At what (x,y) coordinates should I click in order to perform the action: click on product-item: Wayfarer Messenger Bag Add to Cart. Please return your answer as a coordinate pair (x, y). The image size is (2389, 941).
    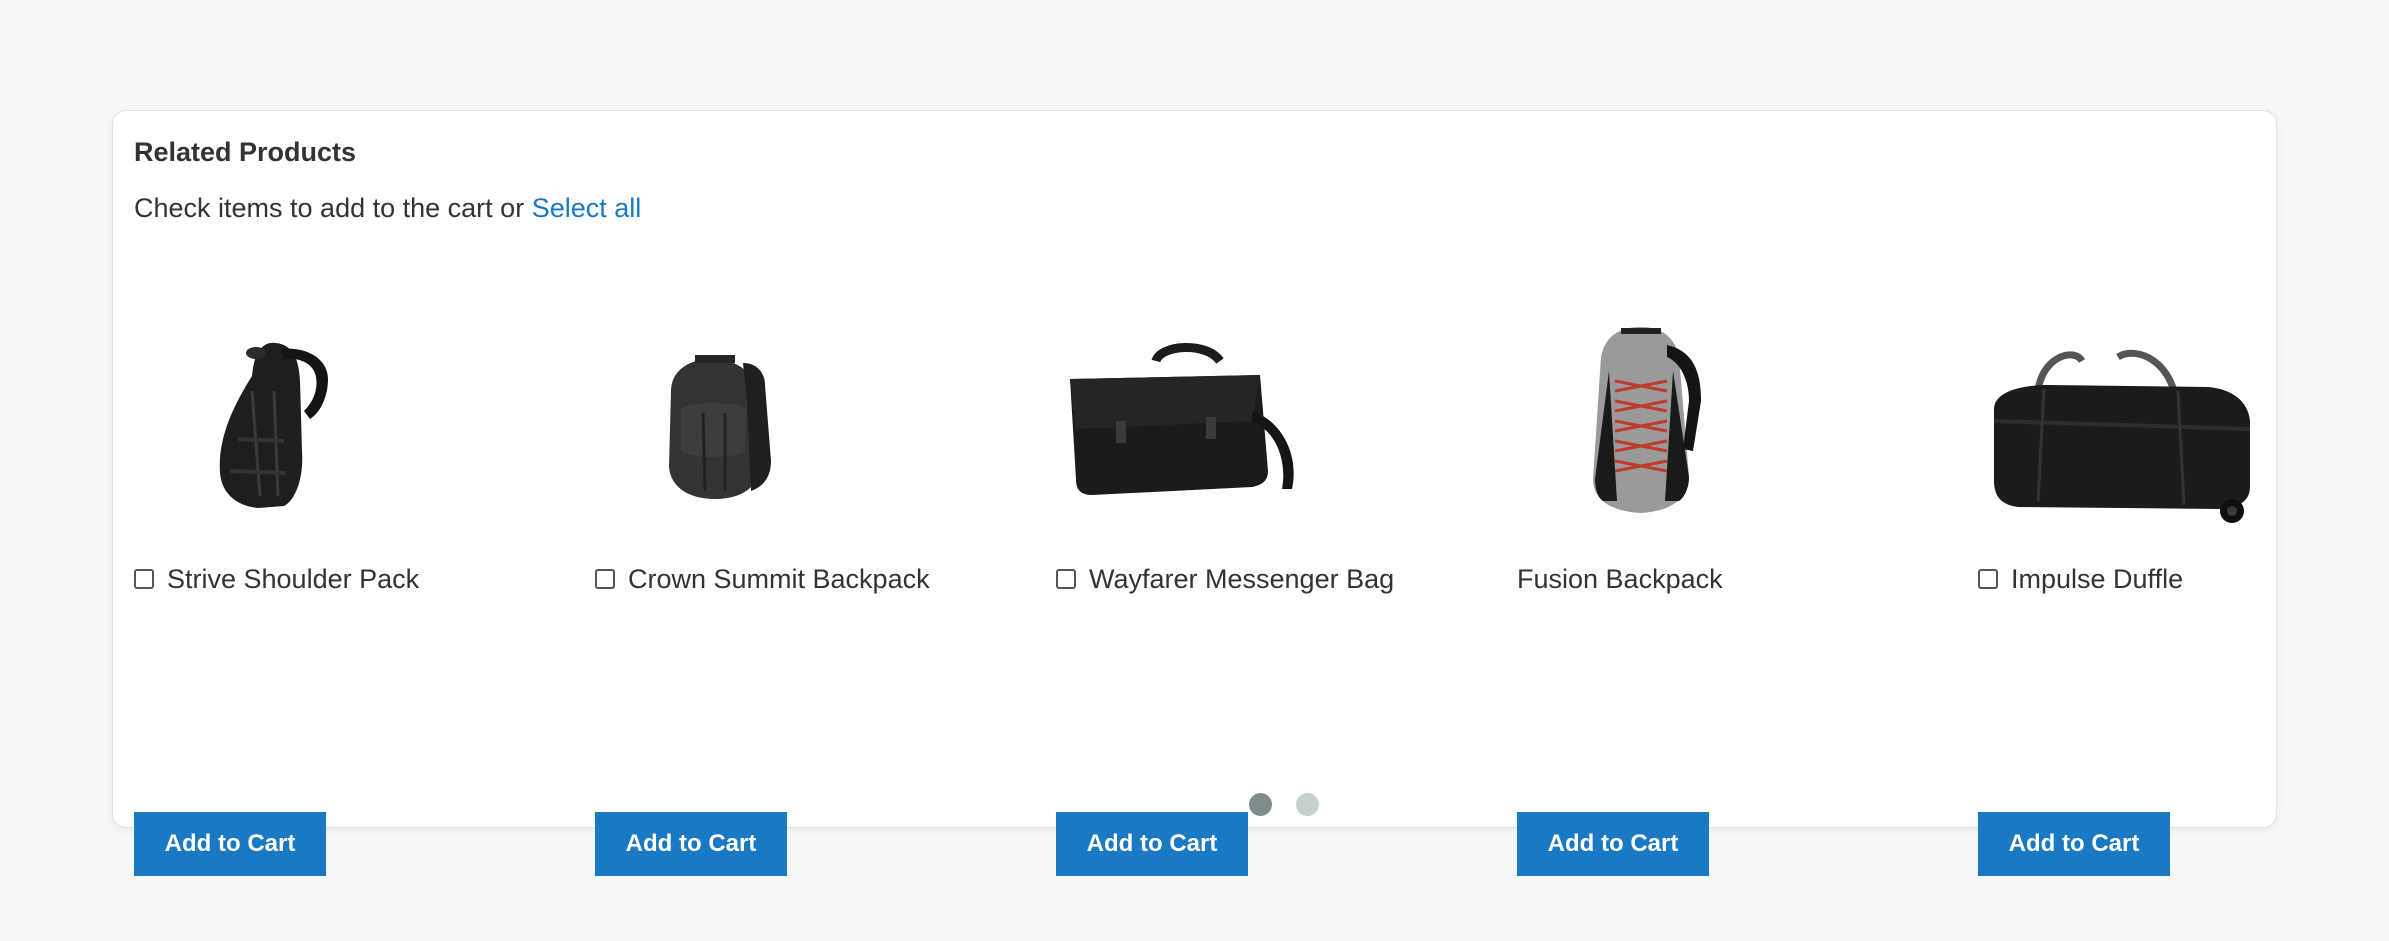
    Looking at the image, I should click on (1276, 588).